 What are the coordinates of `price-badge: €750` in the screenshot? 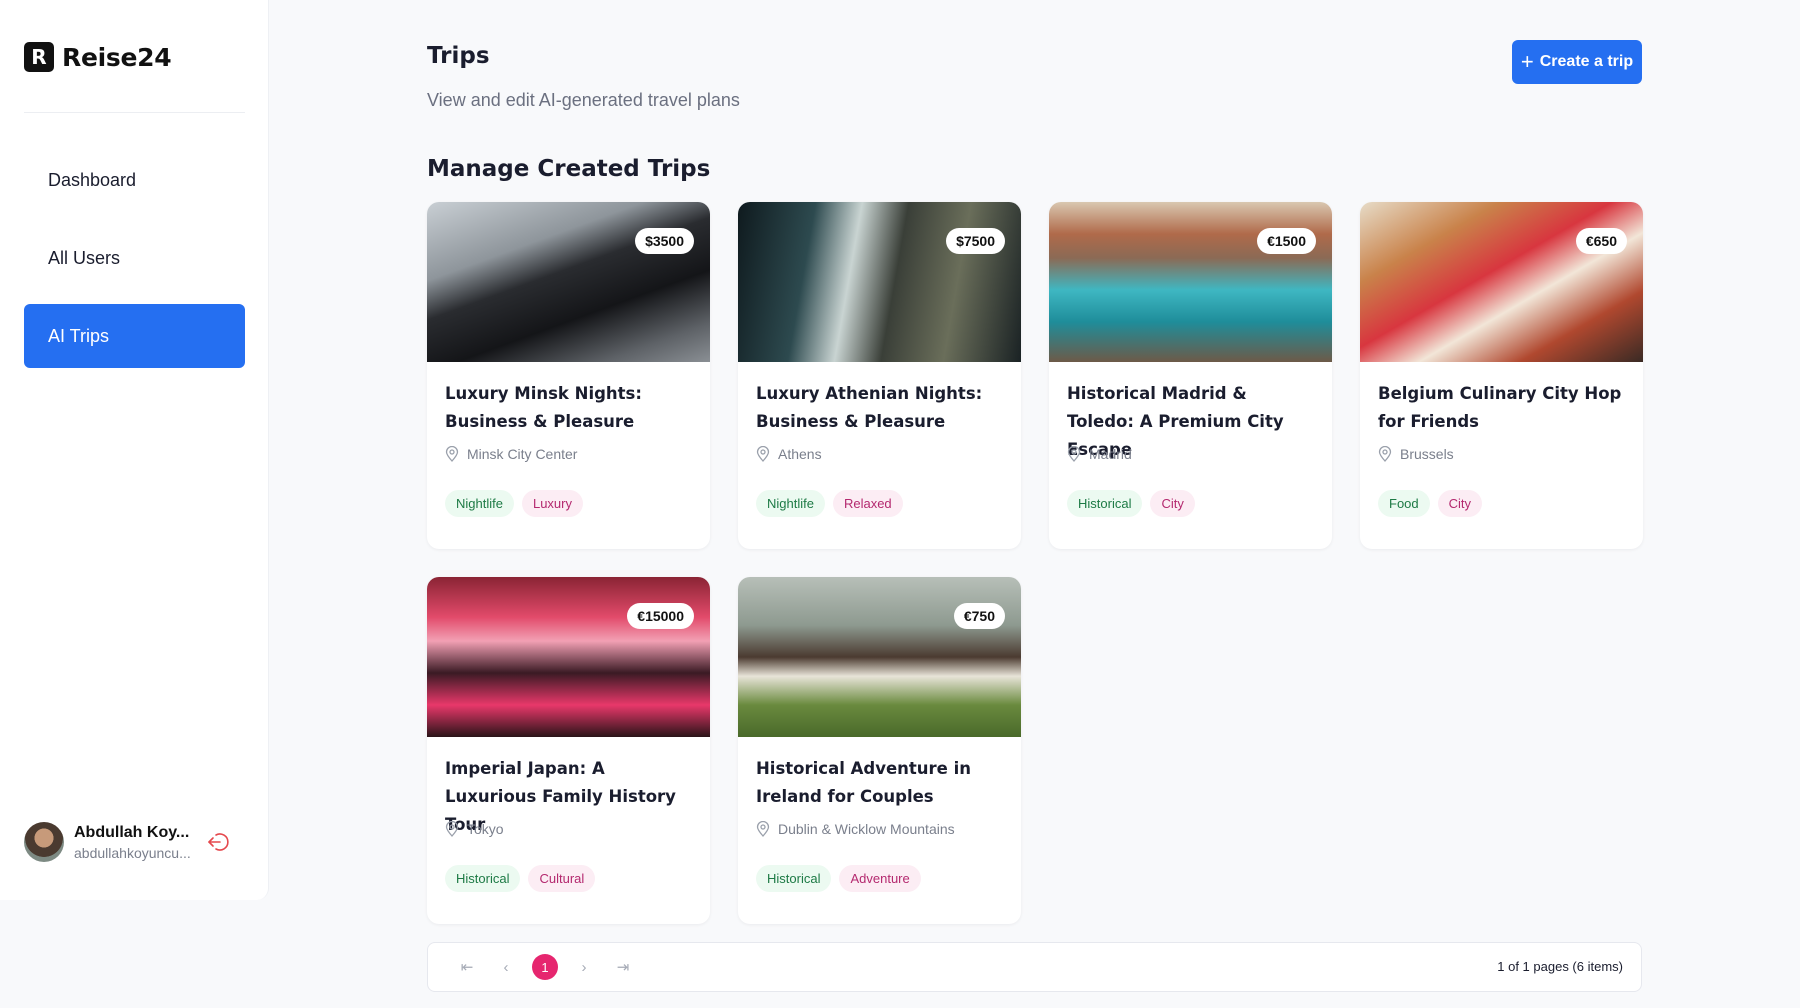 It's located at (979, 616).